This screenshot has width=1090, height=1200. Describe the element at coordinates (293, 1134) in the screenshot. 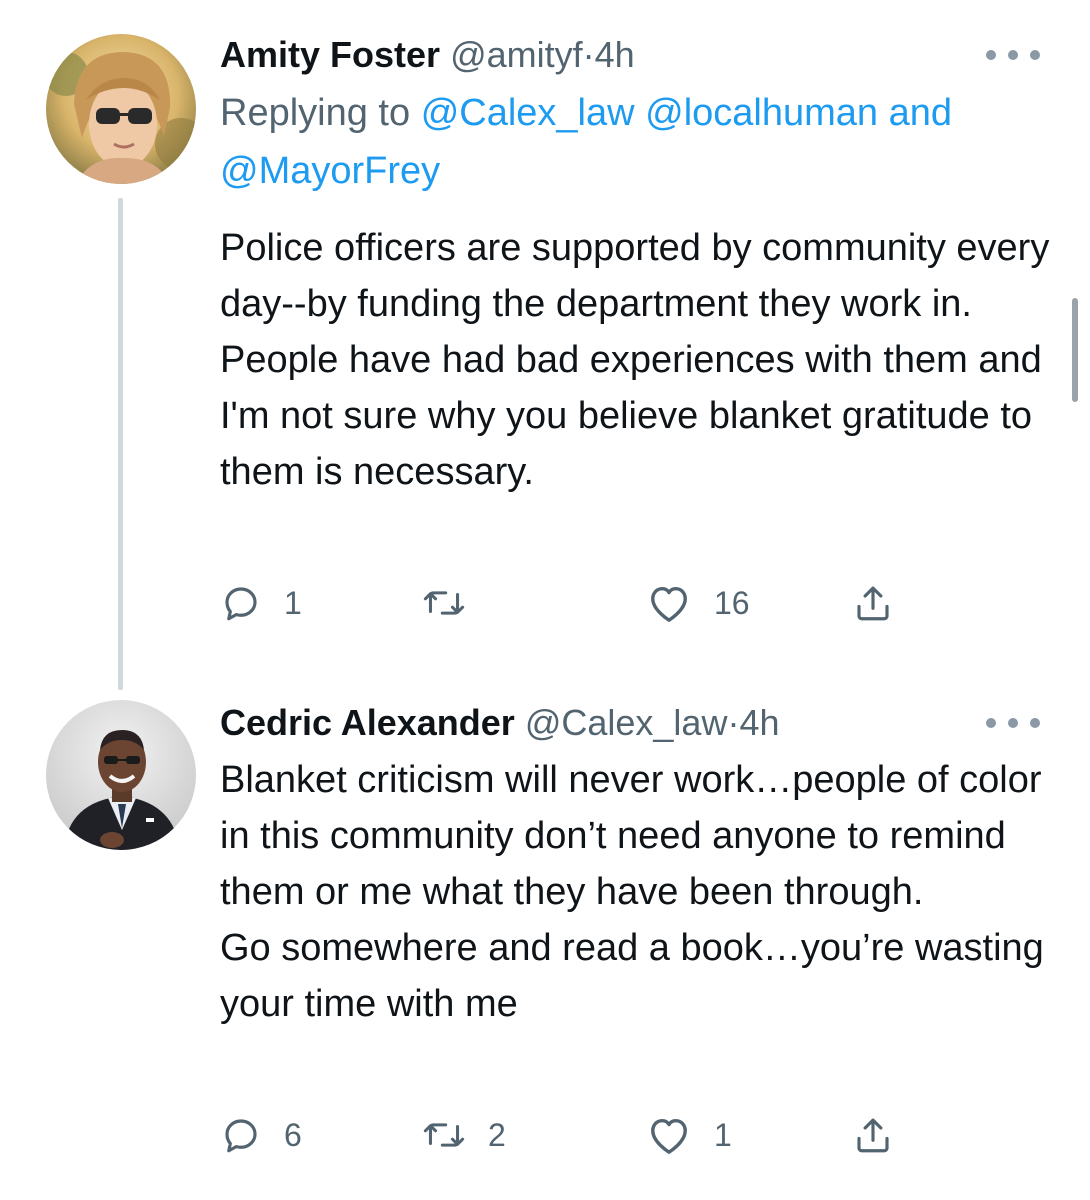

I see `reply-count: 6` at that location.